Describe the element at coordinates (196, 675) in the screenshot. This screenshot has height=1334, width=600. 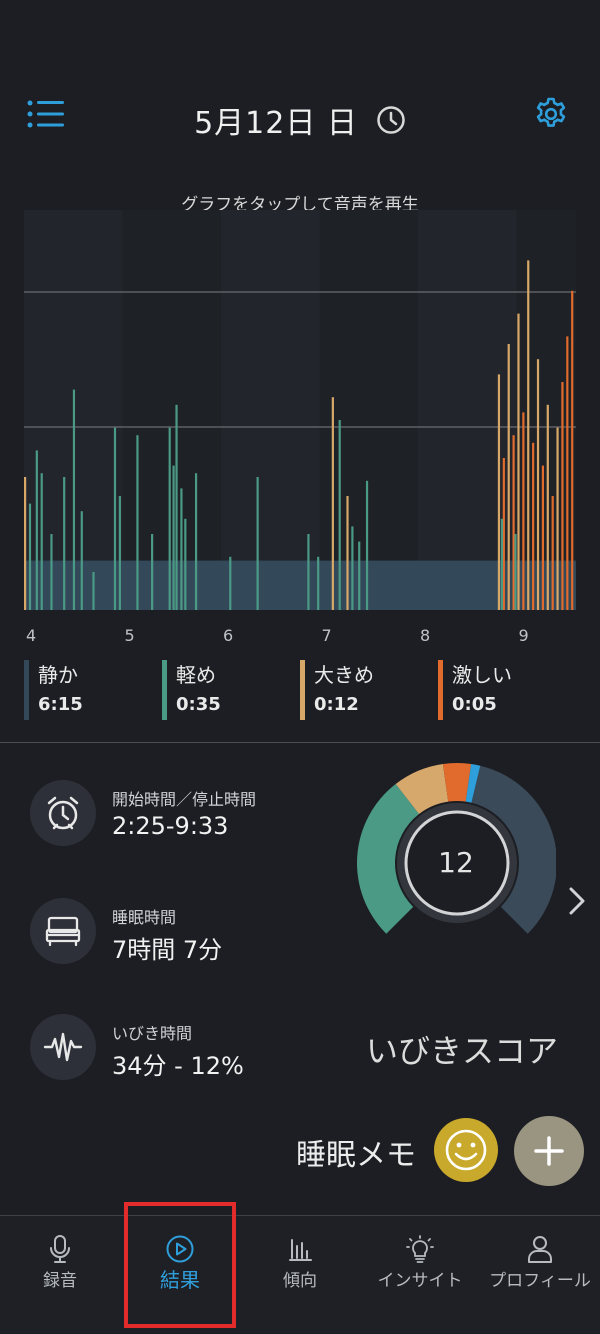
I see `legend-name: 軽め` at that location.